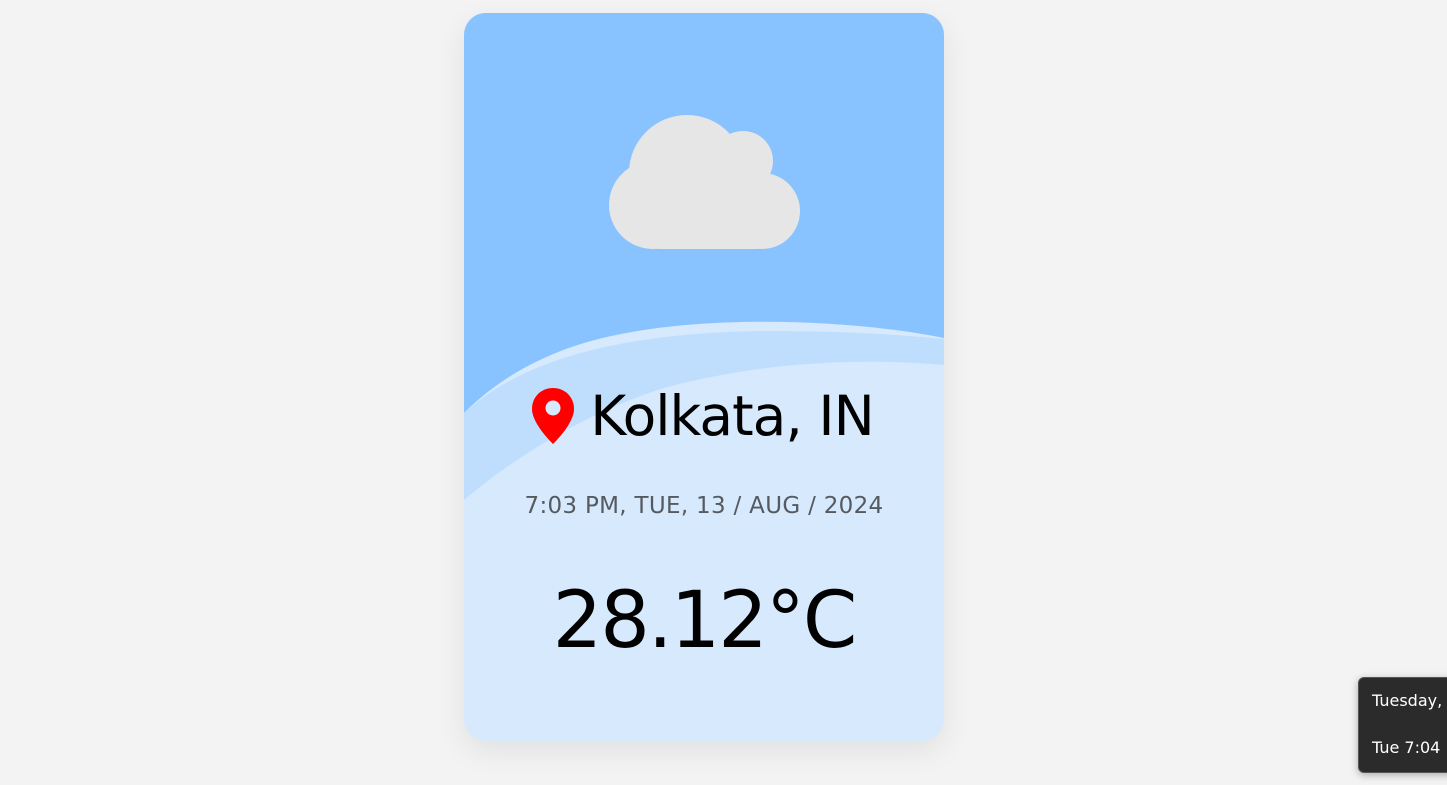  What do you see at coordinates (1402, 725) in the screenshot?
I see `clock-tooltip: Tuesday, Tue 7:04` at bounding box center [1402, 725].